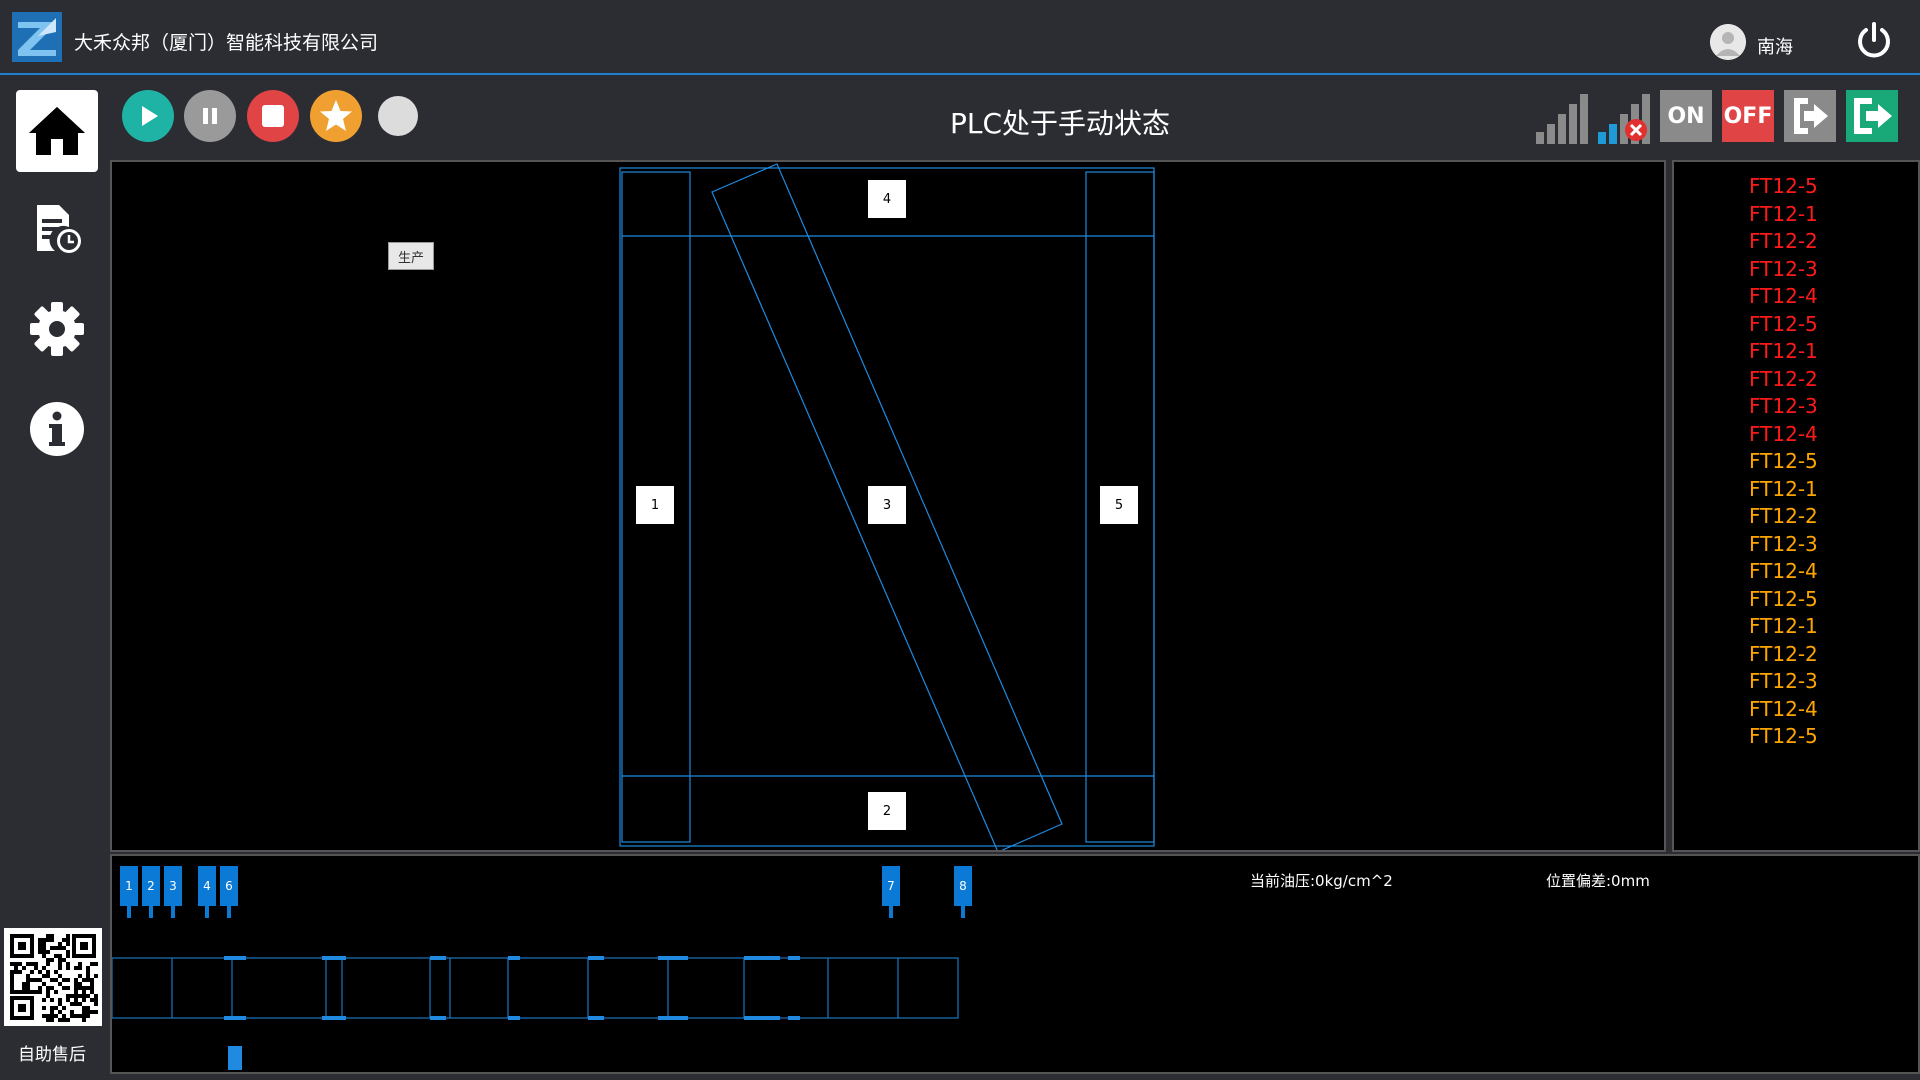 Image resolution: width=1920 pixels, height=1080 pixels. I want to click on nav-settings-button, so click(57, 329).